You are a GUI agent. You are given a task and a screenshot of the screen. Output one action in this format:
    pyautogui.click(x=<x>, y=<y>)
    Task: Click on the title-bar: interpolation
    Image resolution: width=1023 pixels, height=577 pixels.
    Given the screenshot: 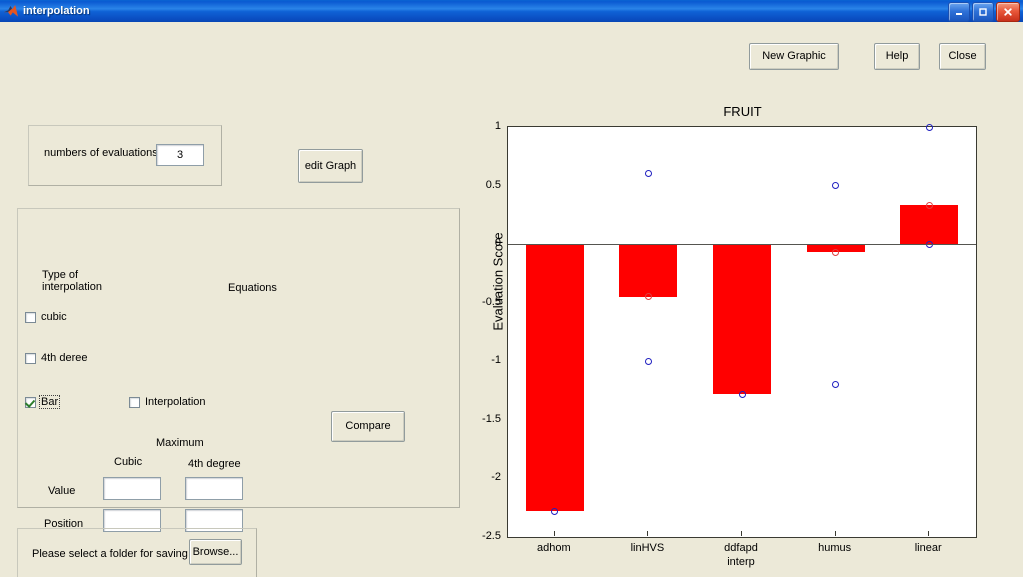 What is the action you would take?
    pyautogui.click(x=511, y=11)
    